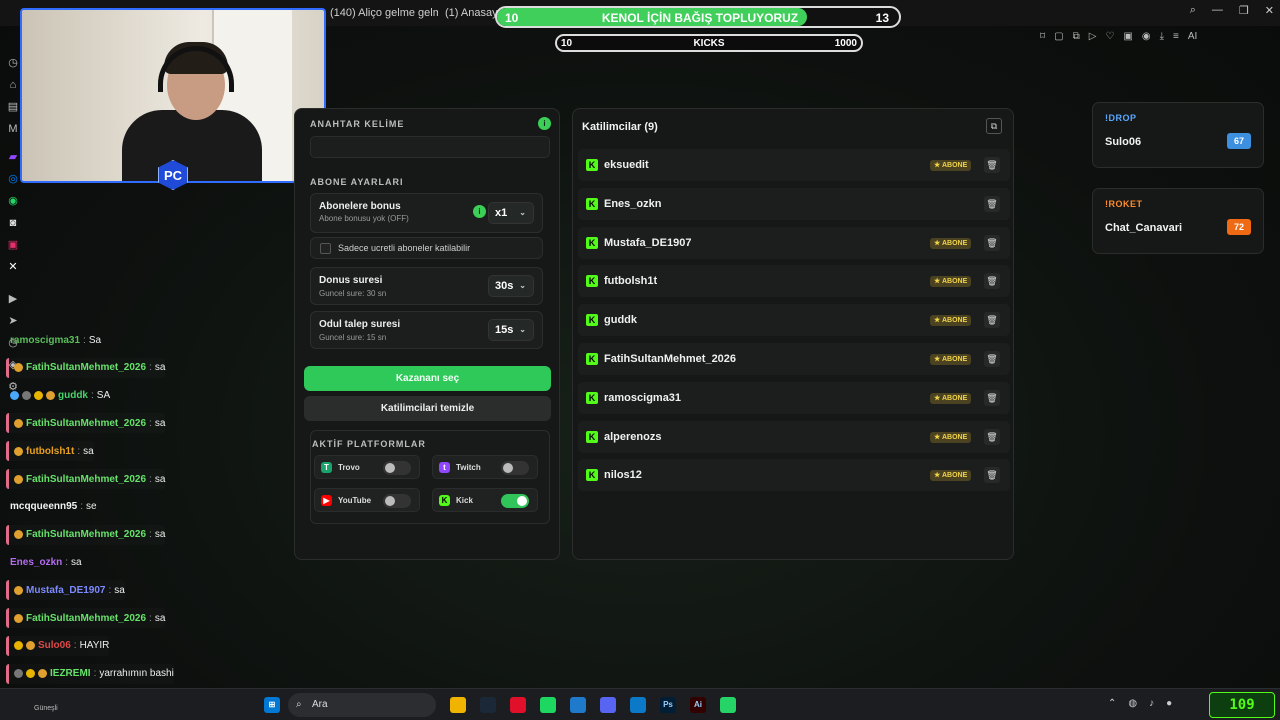  What do you see at coordinates (1127, 36) in the screenshot?
I see `layers-icon: ▣` at bounding box center [1127, 36].